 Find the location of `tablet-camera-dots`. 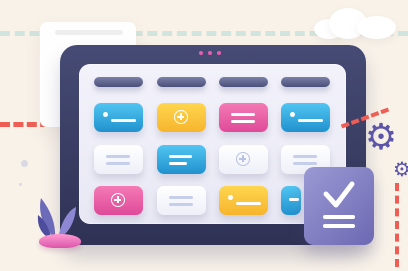

tablet-camera-dots is located at coordinates (212, 53).